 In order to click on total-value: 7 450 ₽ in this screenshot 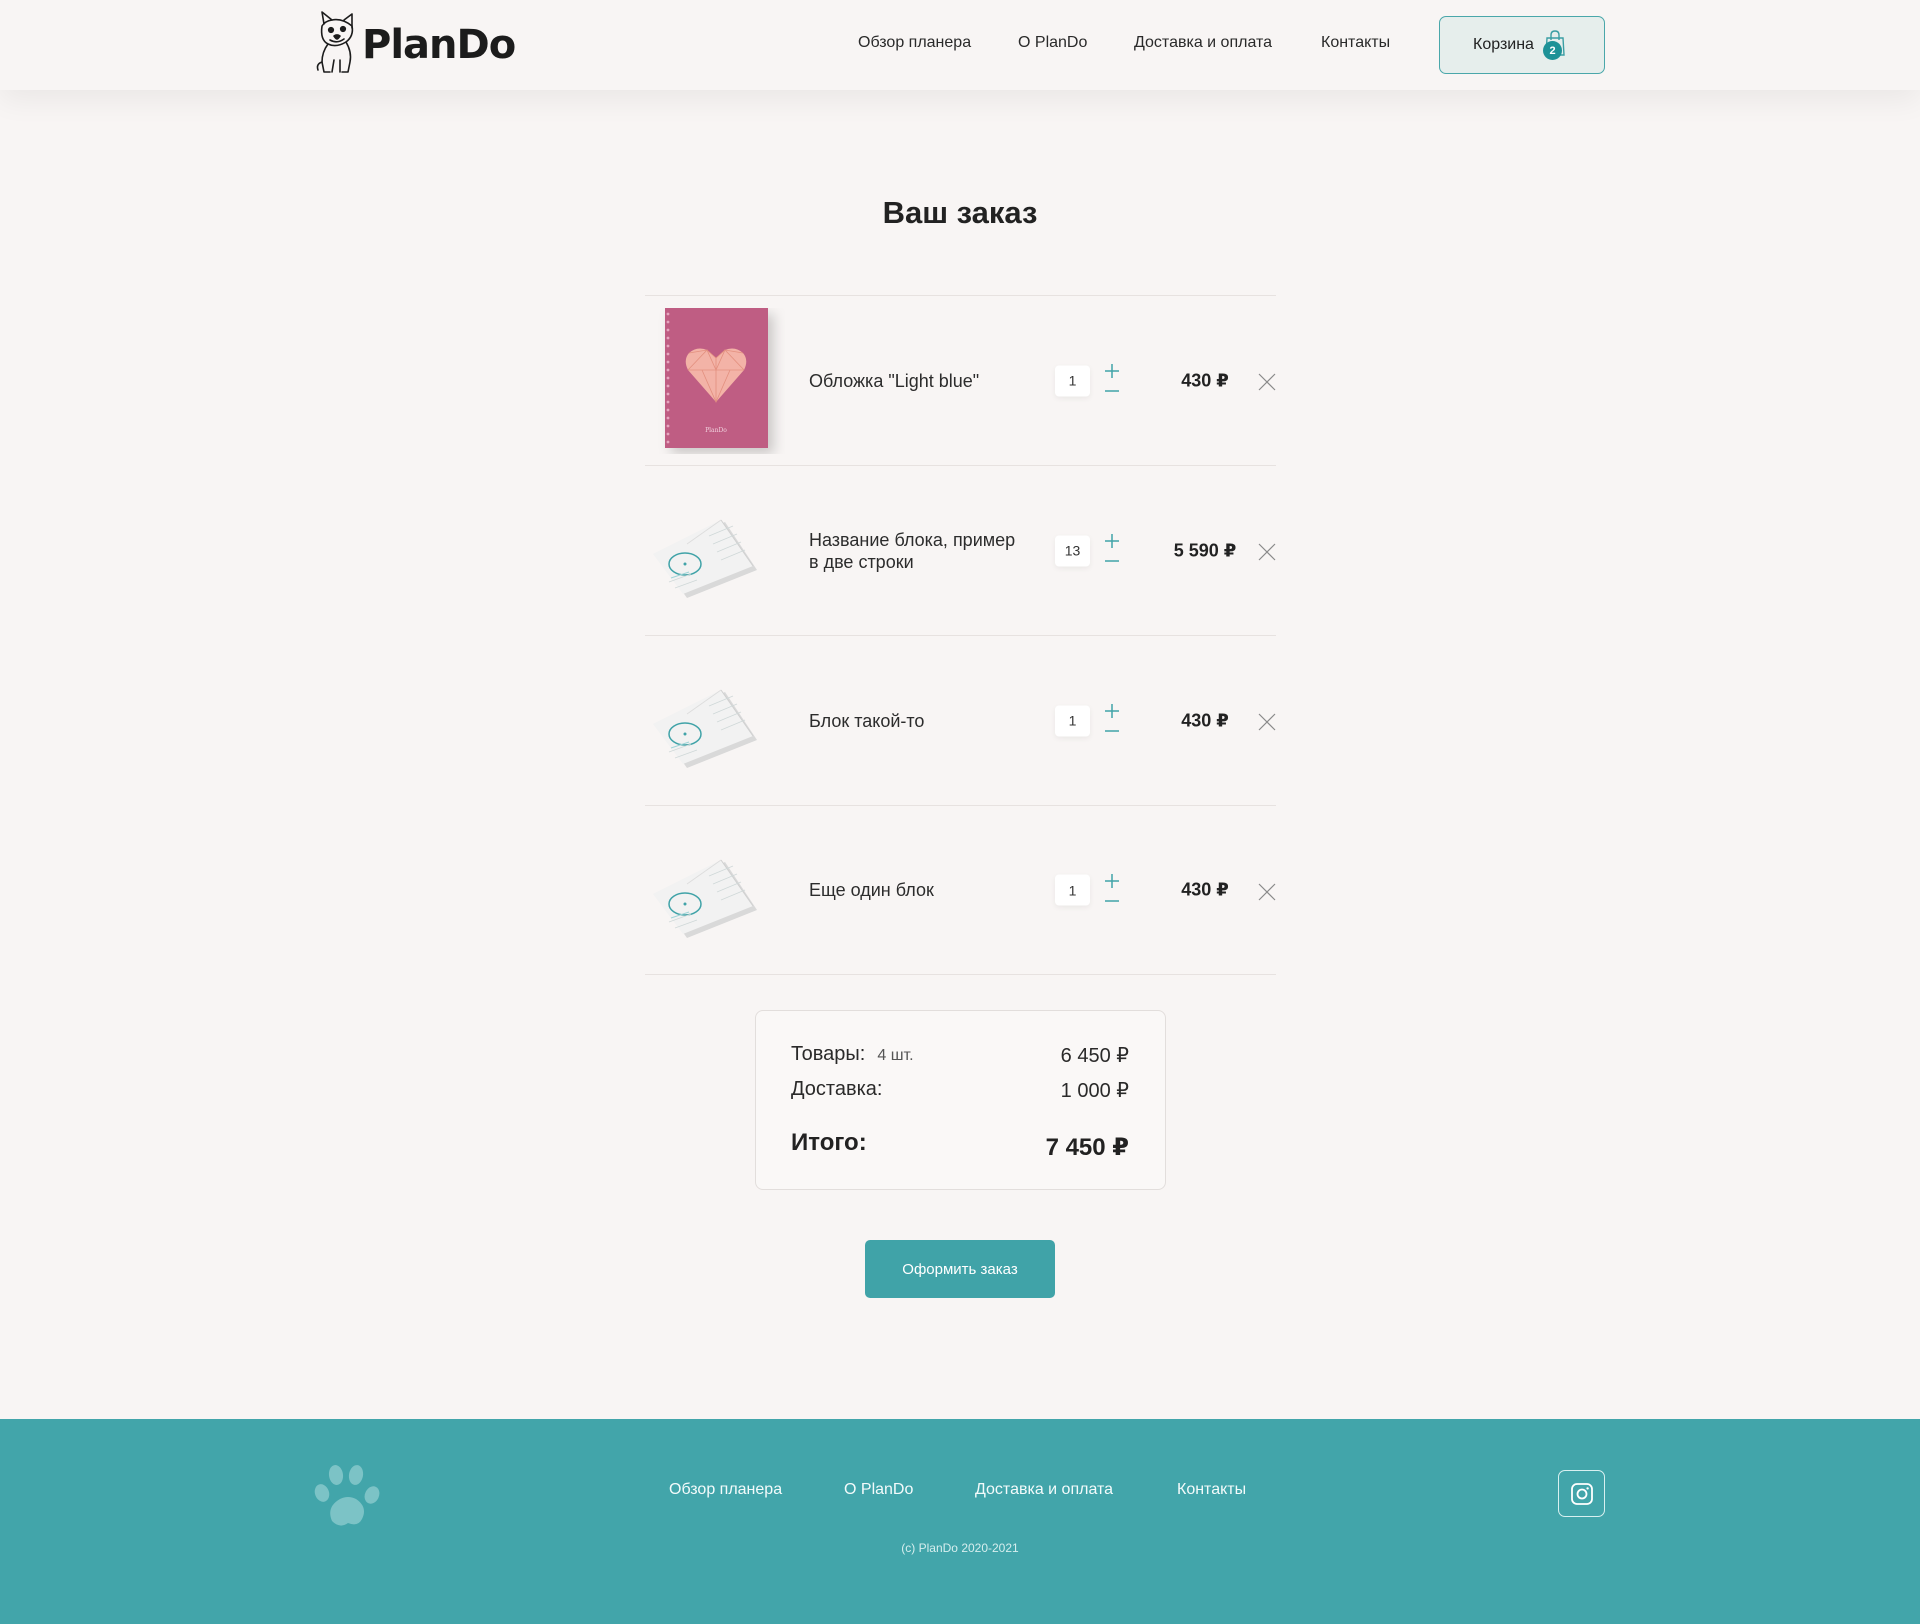, I will do `click(1087, 1147)`.